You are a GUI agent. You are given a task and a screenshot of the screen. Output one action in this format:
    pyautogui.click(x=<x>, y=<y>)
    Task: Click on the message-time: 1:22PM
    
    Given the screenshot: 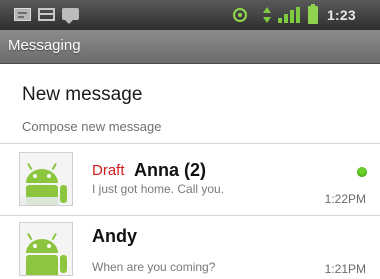 What is the action you would take?
    pyautogui.click(x=345, y=199)
    